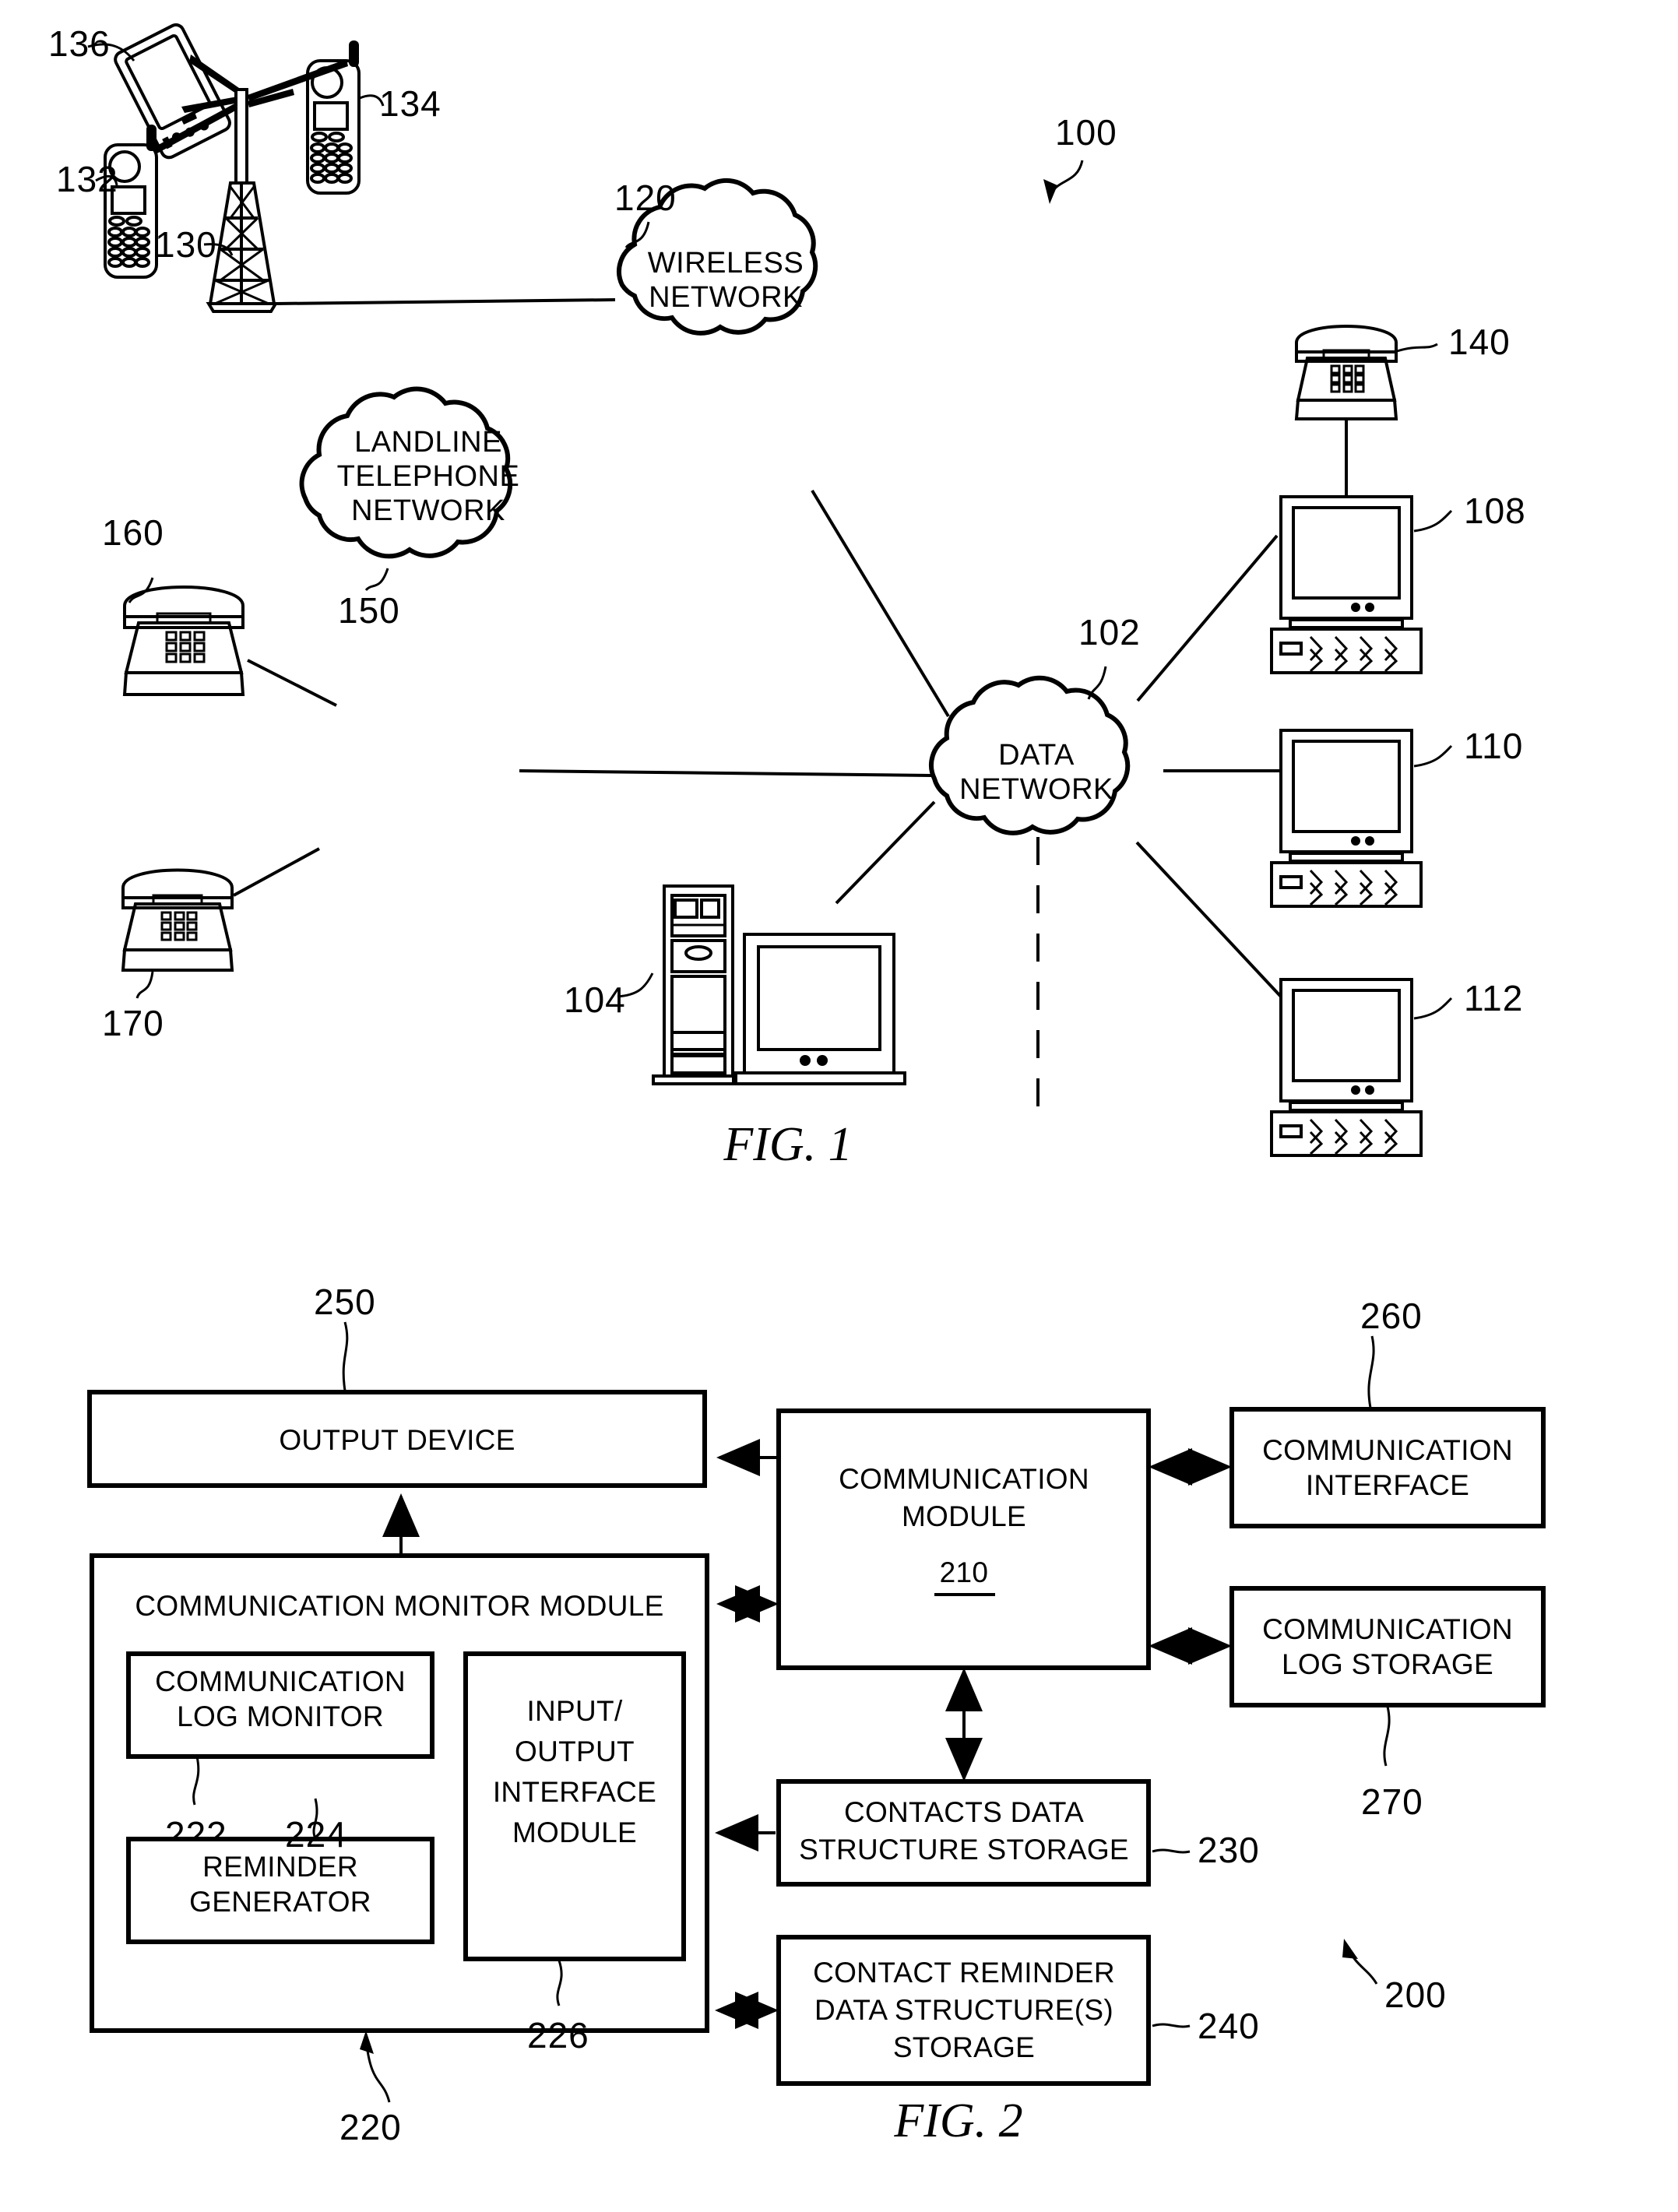 Image resolution: width=1678 pixels, height=2212 pixels. Describe the element at coordinates (107, 202) in the screenshot. I see `mobile-phone-132: 132` at that location.